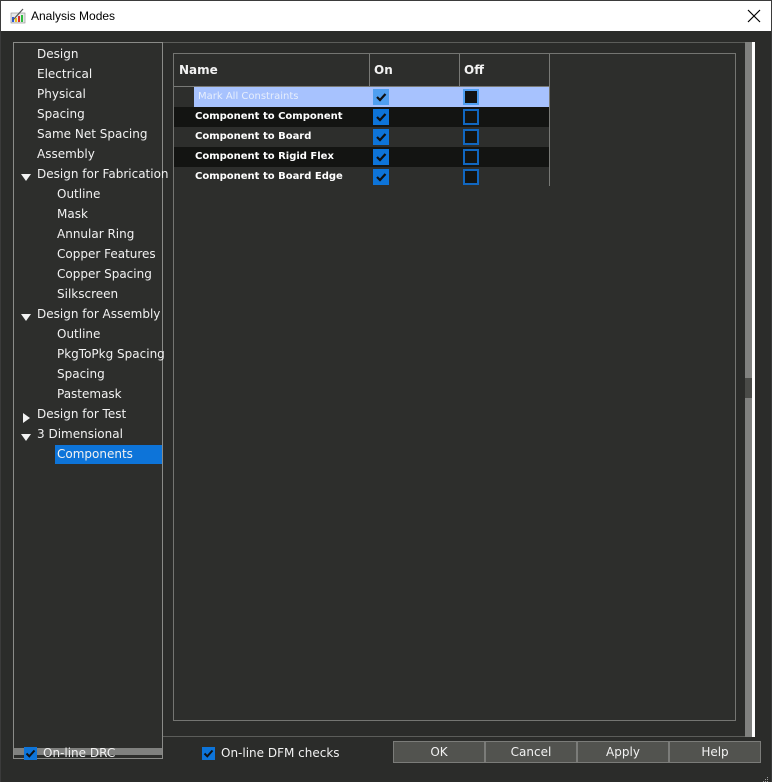 This screenshot has width=772, height=782. I want to click on tree-item: Design for Test, so click(75, 414).